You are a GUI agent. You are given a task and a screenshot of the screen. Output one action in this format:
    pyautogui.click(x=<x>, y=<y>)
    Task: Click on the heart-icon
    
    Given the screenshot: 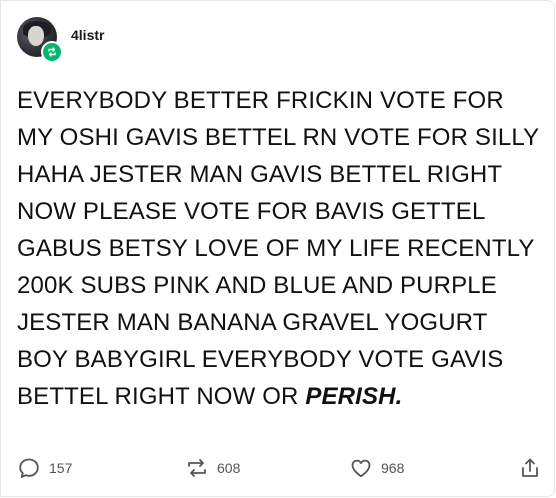 What is the action you would take?
    pyautogui.click(x=361, y=468)
    